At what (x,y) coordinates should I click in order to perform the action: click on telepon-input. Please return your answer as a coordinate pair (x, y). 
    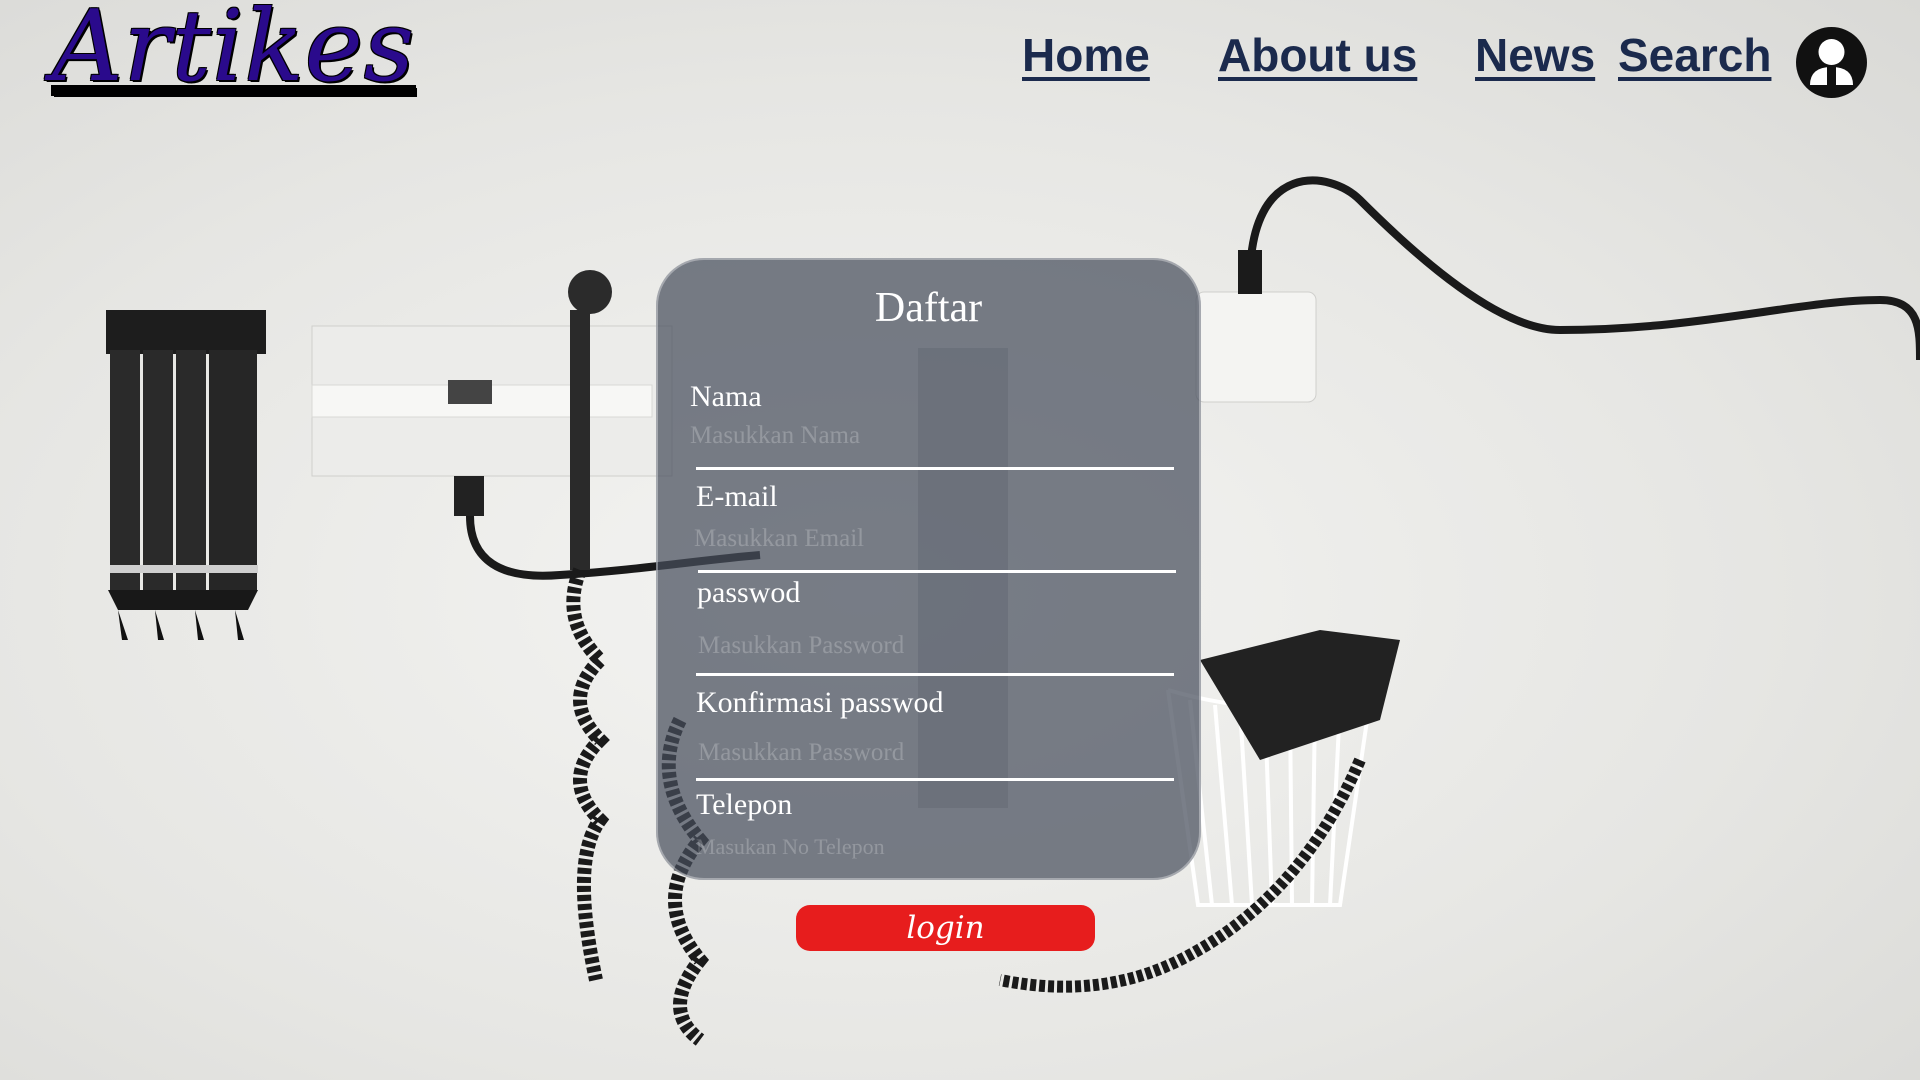
    Looking at the image, I should click on (926, 847).